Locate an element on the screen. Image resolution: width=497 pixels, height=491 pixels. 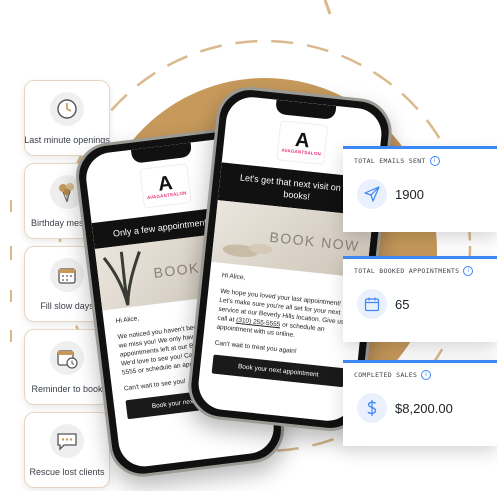
dollar-icon is located at coordinates (372, 408).